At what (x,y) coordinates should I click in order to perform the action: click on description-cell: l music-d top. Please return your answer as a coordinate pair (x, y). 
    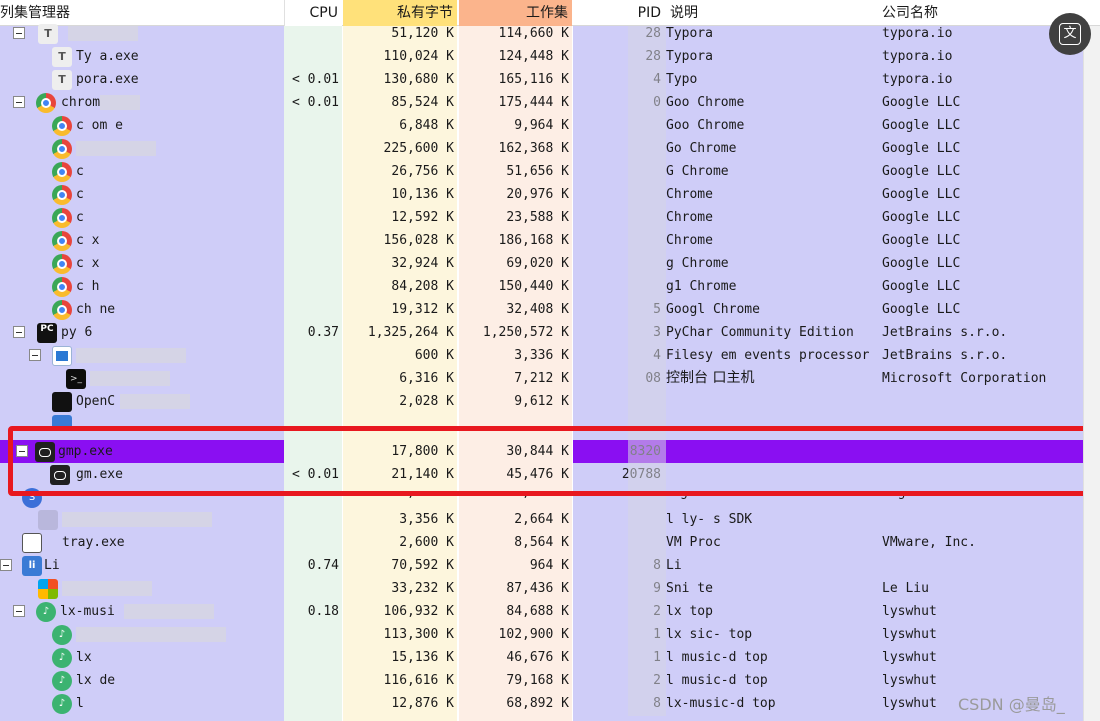
    Looking at the image, I should click on (717, 680).